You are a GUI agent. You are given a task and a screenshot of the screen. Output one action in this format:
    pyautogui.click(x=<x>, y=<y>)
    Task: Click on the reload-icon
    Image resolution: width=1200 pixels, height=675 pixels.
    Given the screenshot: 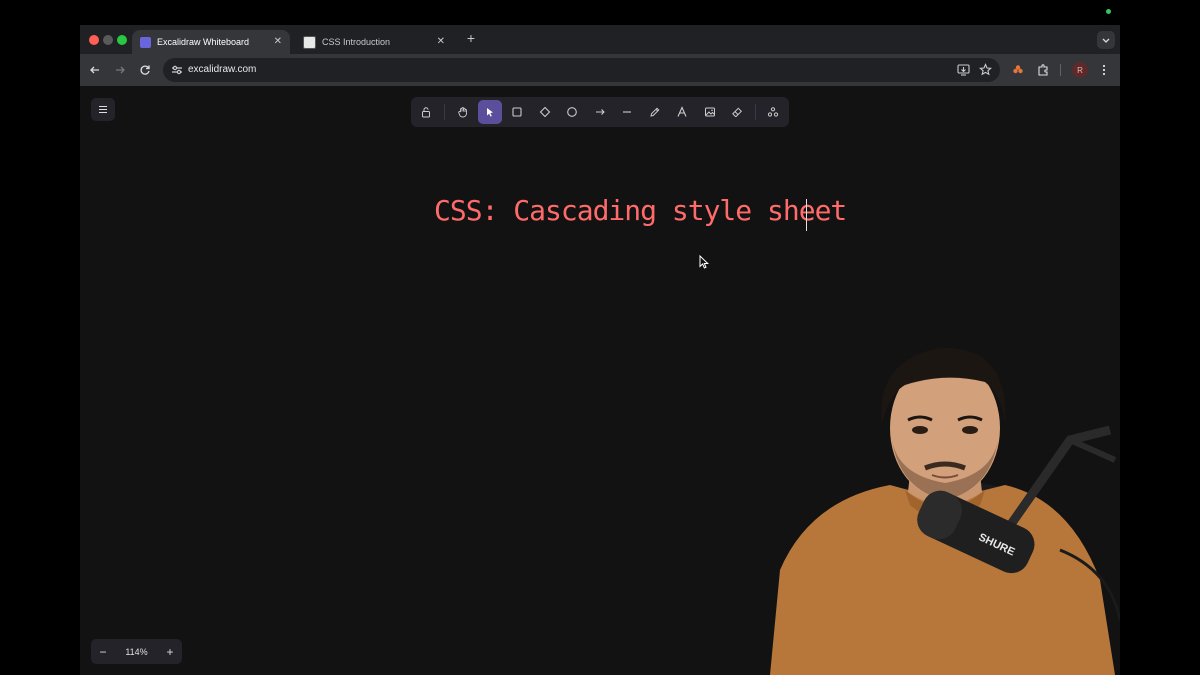 What is the action you would take?
    pyautogui.click(x=145, y=70)
    